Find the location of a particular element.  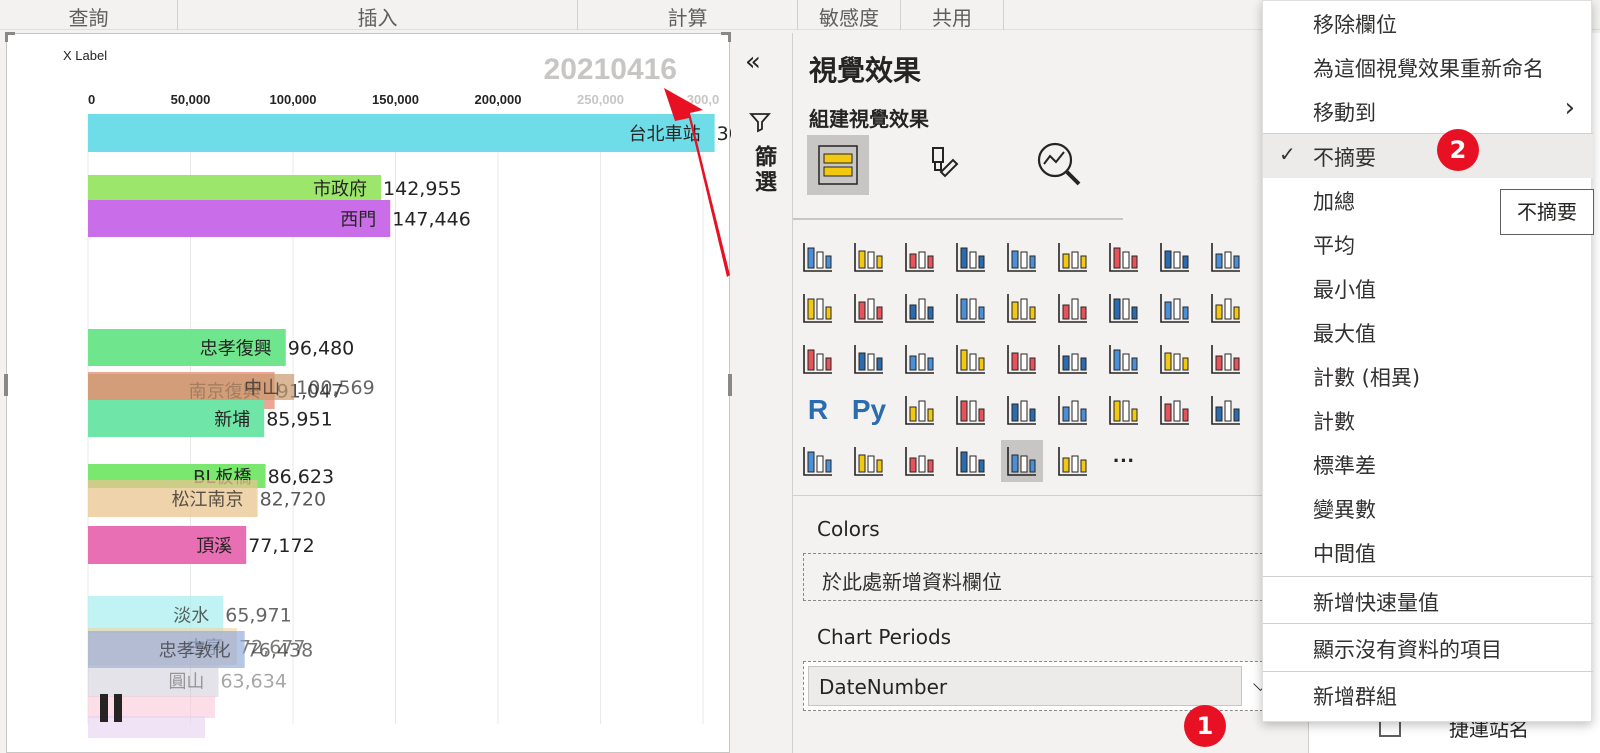

bar-race-selected-icon is located at coordinates (1022, 461).